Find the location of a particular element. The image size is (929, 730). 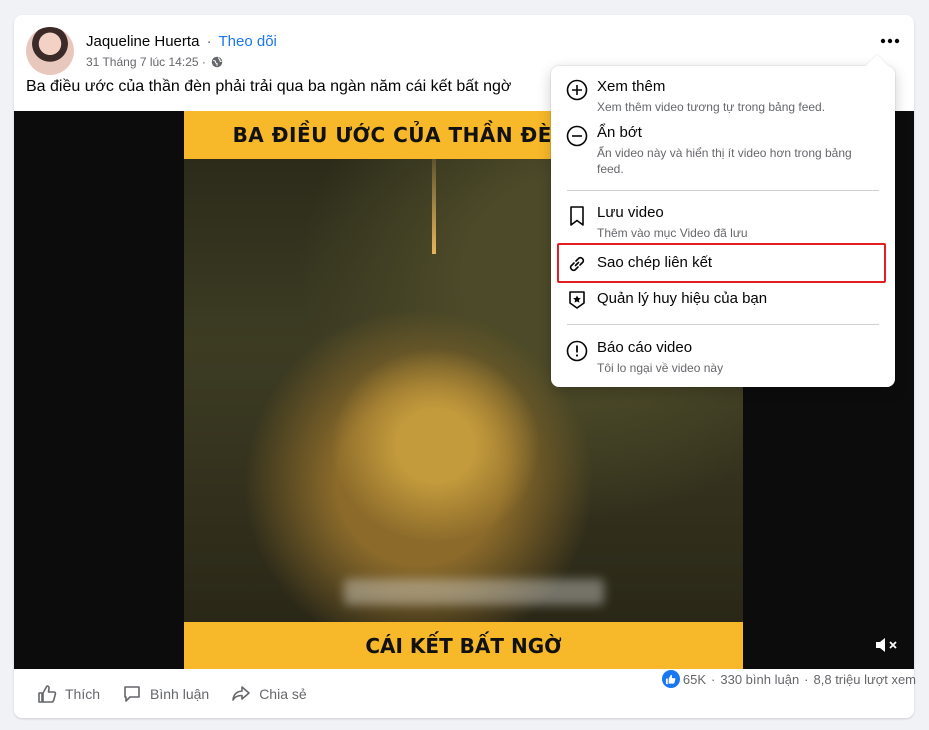

bookmark-icon is located at coordinates (577, 216).